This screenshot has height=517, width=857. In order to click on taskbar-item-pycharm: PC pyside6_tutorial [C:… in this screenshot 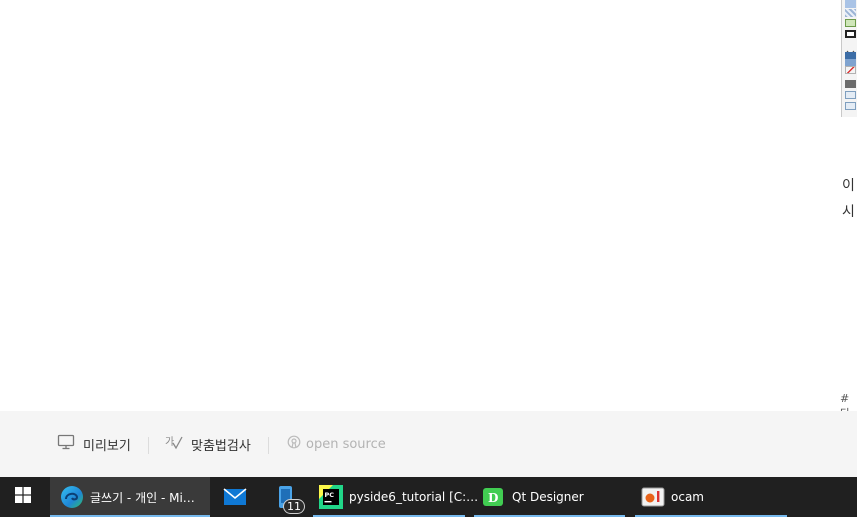, I will do `click(395, 497)`.